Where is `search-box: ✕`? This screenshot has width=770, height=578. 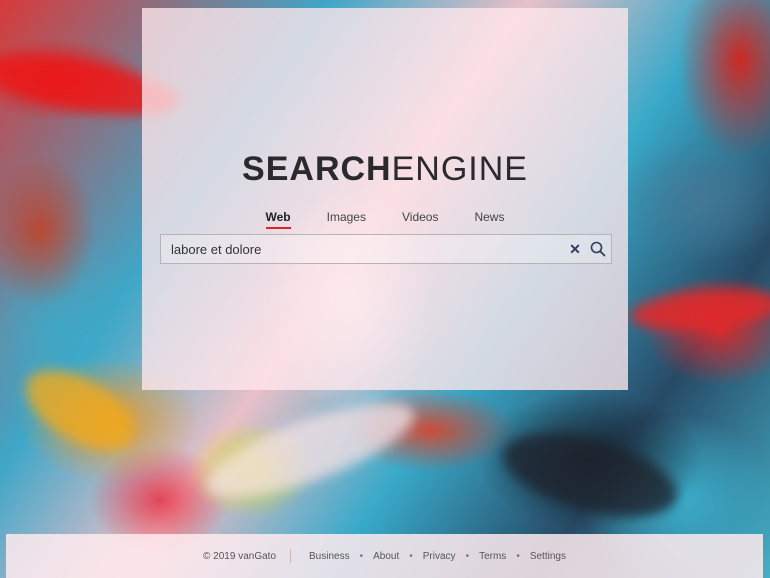
search-box: ✕ is located at coordinates (386, 249).